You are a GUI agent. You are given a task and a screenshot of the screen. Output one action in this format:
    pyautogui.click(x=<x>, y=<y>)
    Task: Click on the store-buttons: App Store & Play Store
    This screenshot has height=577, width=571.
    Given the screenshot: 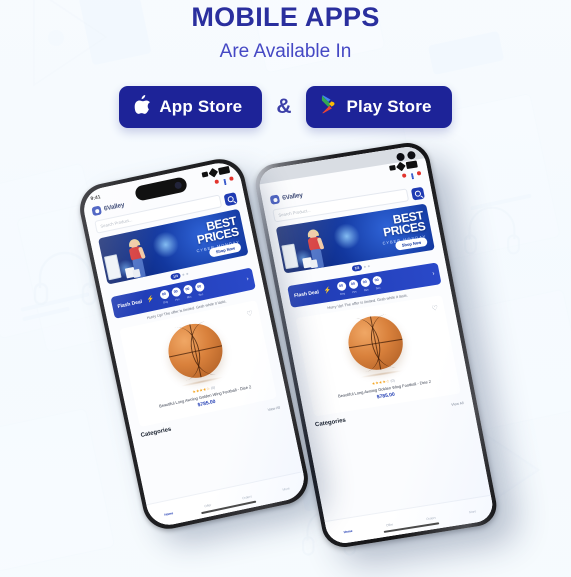 What is the action you would take?
    pyautogui.click(x=285, y=107)
    